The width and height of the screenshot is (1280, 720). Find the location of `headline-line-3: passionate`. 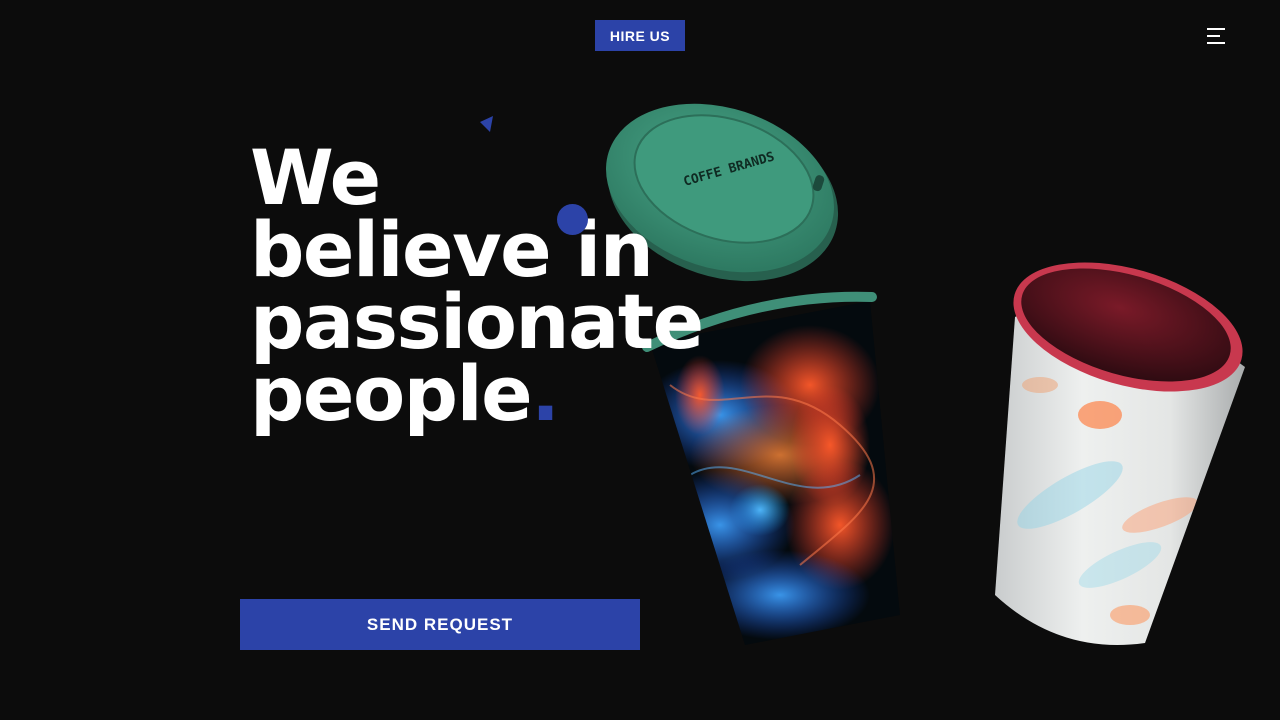

headline-line-3: passionate is located at coordinates (477, 321).